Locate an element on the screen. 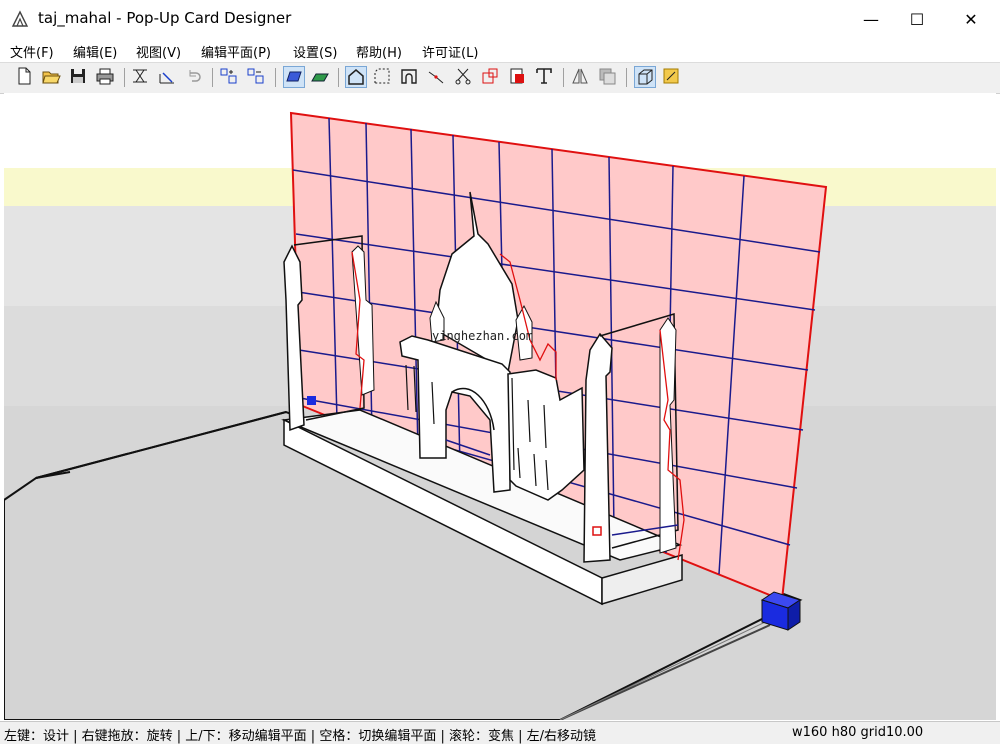 The width and height of the screenshot is (1000, 744). copy-icon is located at coordinates (608, 77).